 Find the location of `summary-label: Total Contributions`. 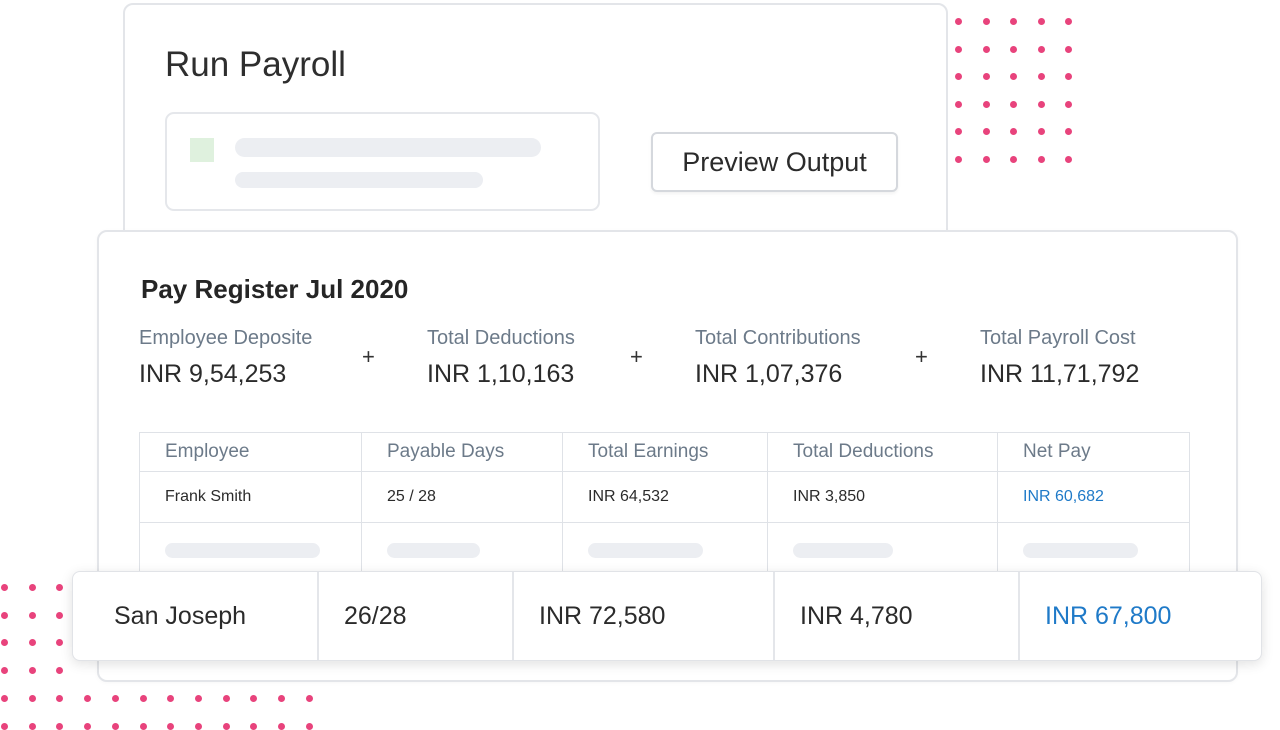

summary-label: Total Contributions is located at coordinates (778, 338).